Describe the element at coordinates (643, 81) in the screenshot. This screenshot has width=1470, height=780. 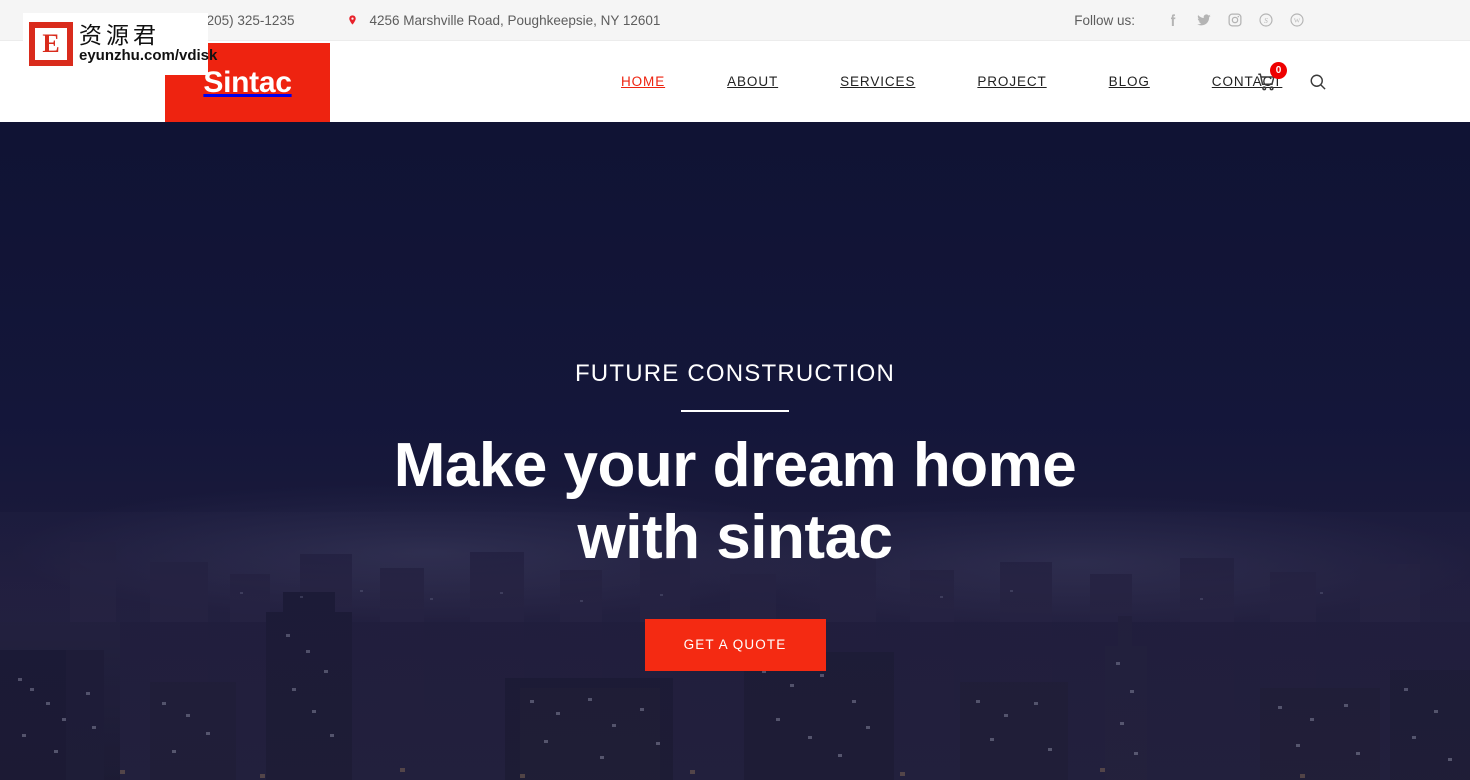
I see `nav-item-home: HOME` at that location.